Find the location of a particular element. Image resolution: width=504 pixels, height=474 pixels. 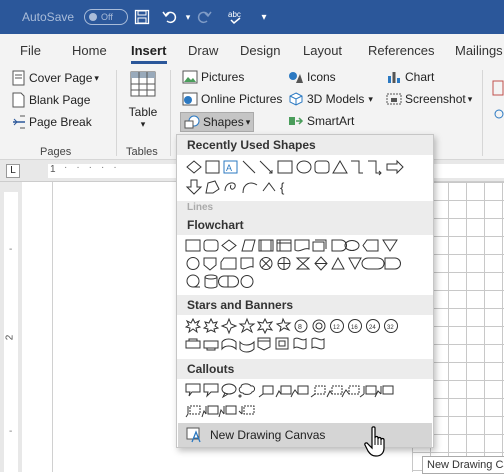

blank-page-button: Blank Page is located at coordinates (51, 100).